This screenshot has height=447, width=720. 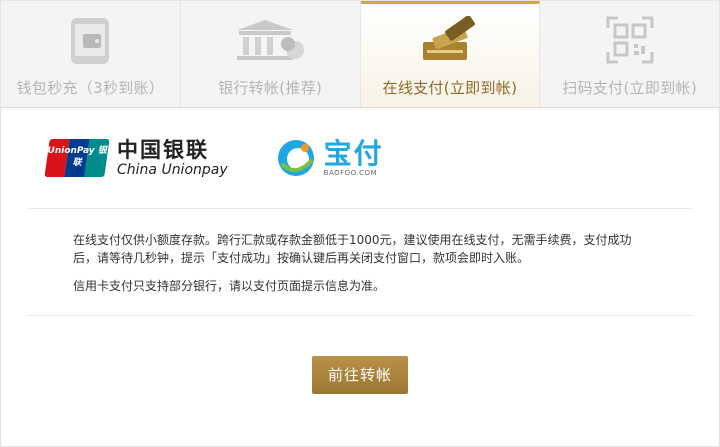 I want to click on bank-icon, so click(x=270, y=38).